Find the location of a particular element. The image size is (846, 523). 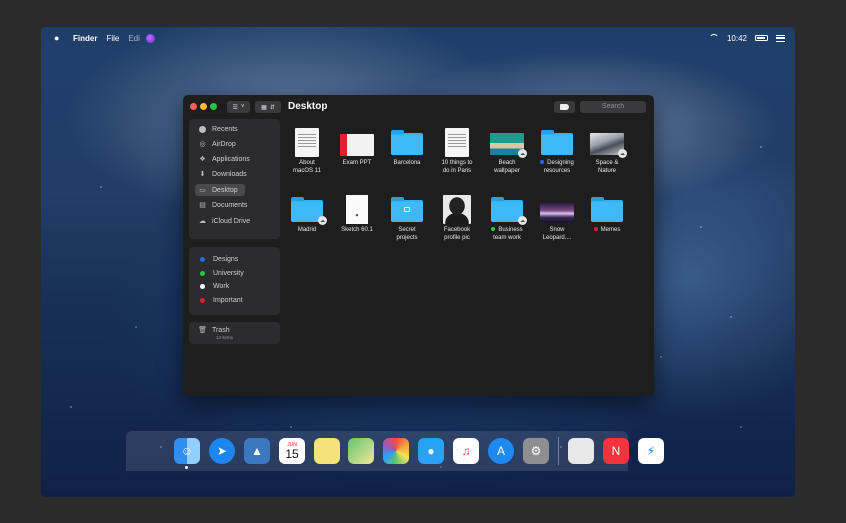

messages-icon: ● is located at coordinates (431, 451).